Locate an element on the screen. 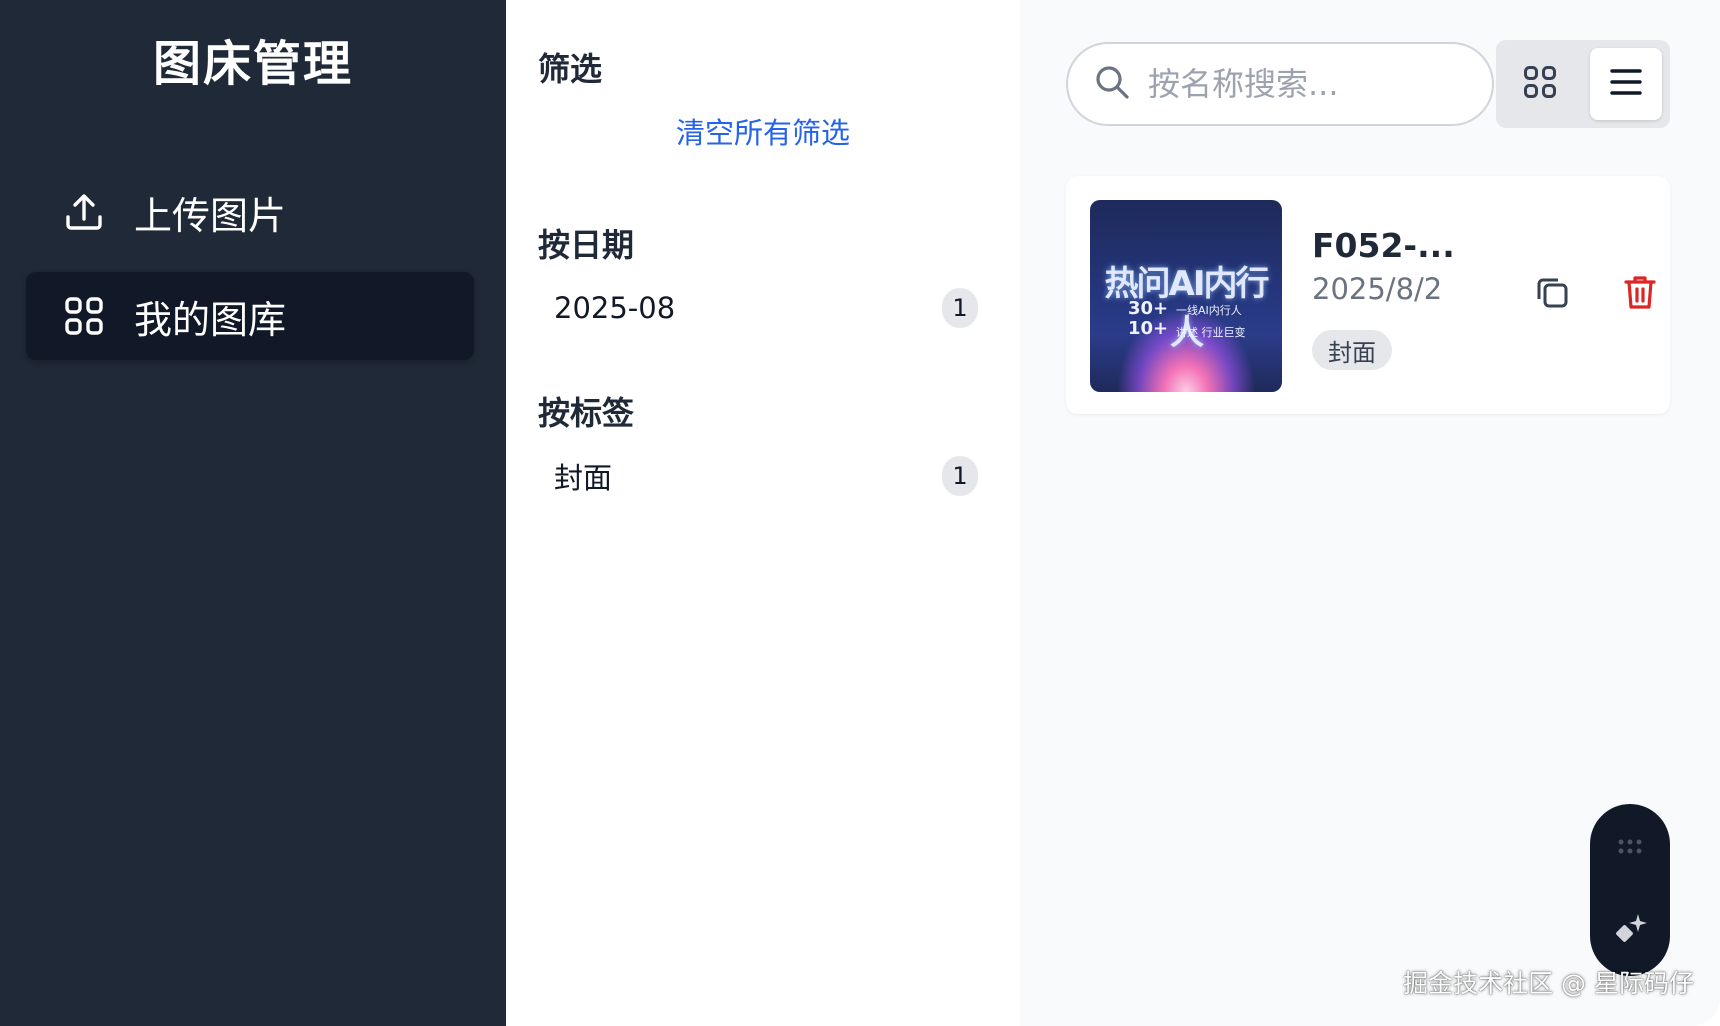 This screenshot has width=1720, height=1026. drag-handle-icon is located at coordinates (1630, 849).